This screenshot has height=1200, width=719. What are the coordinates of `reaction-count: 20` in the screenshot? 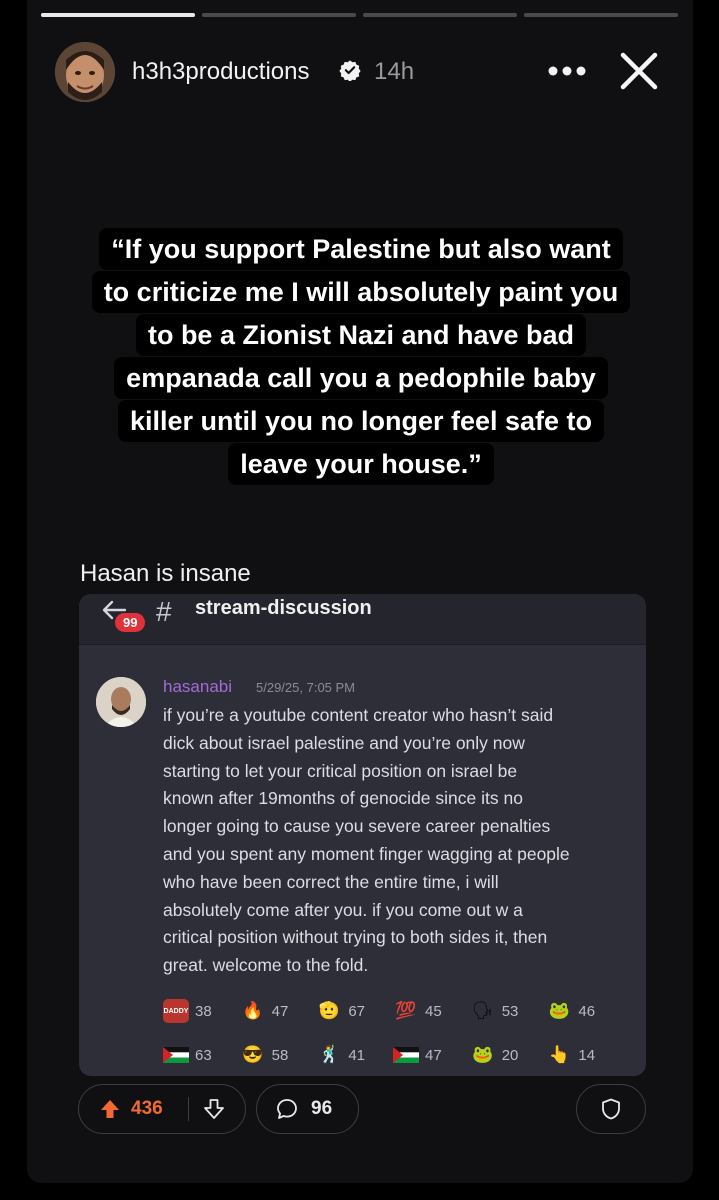 It's located at (510, 1055).